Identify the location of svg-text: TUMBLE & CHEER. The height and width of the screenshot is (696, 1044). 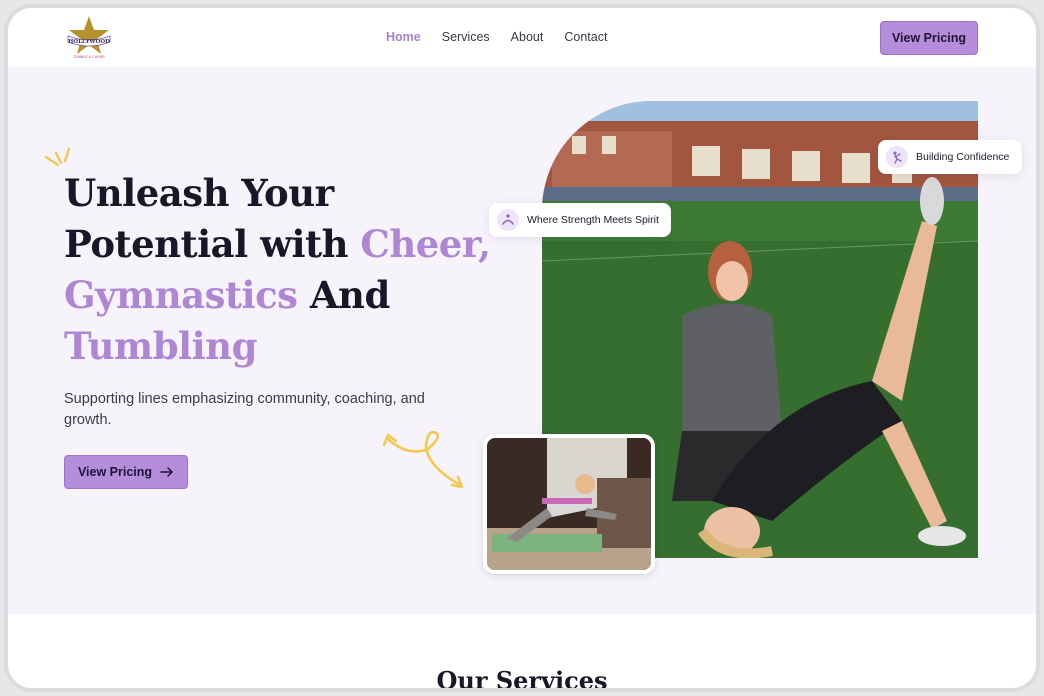
(89, 57).